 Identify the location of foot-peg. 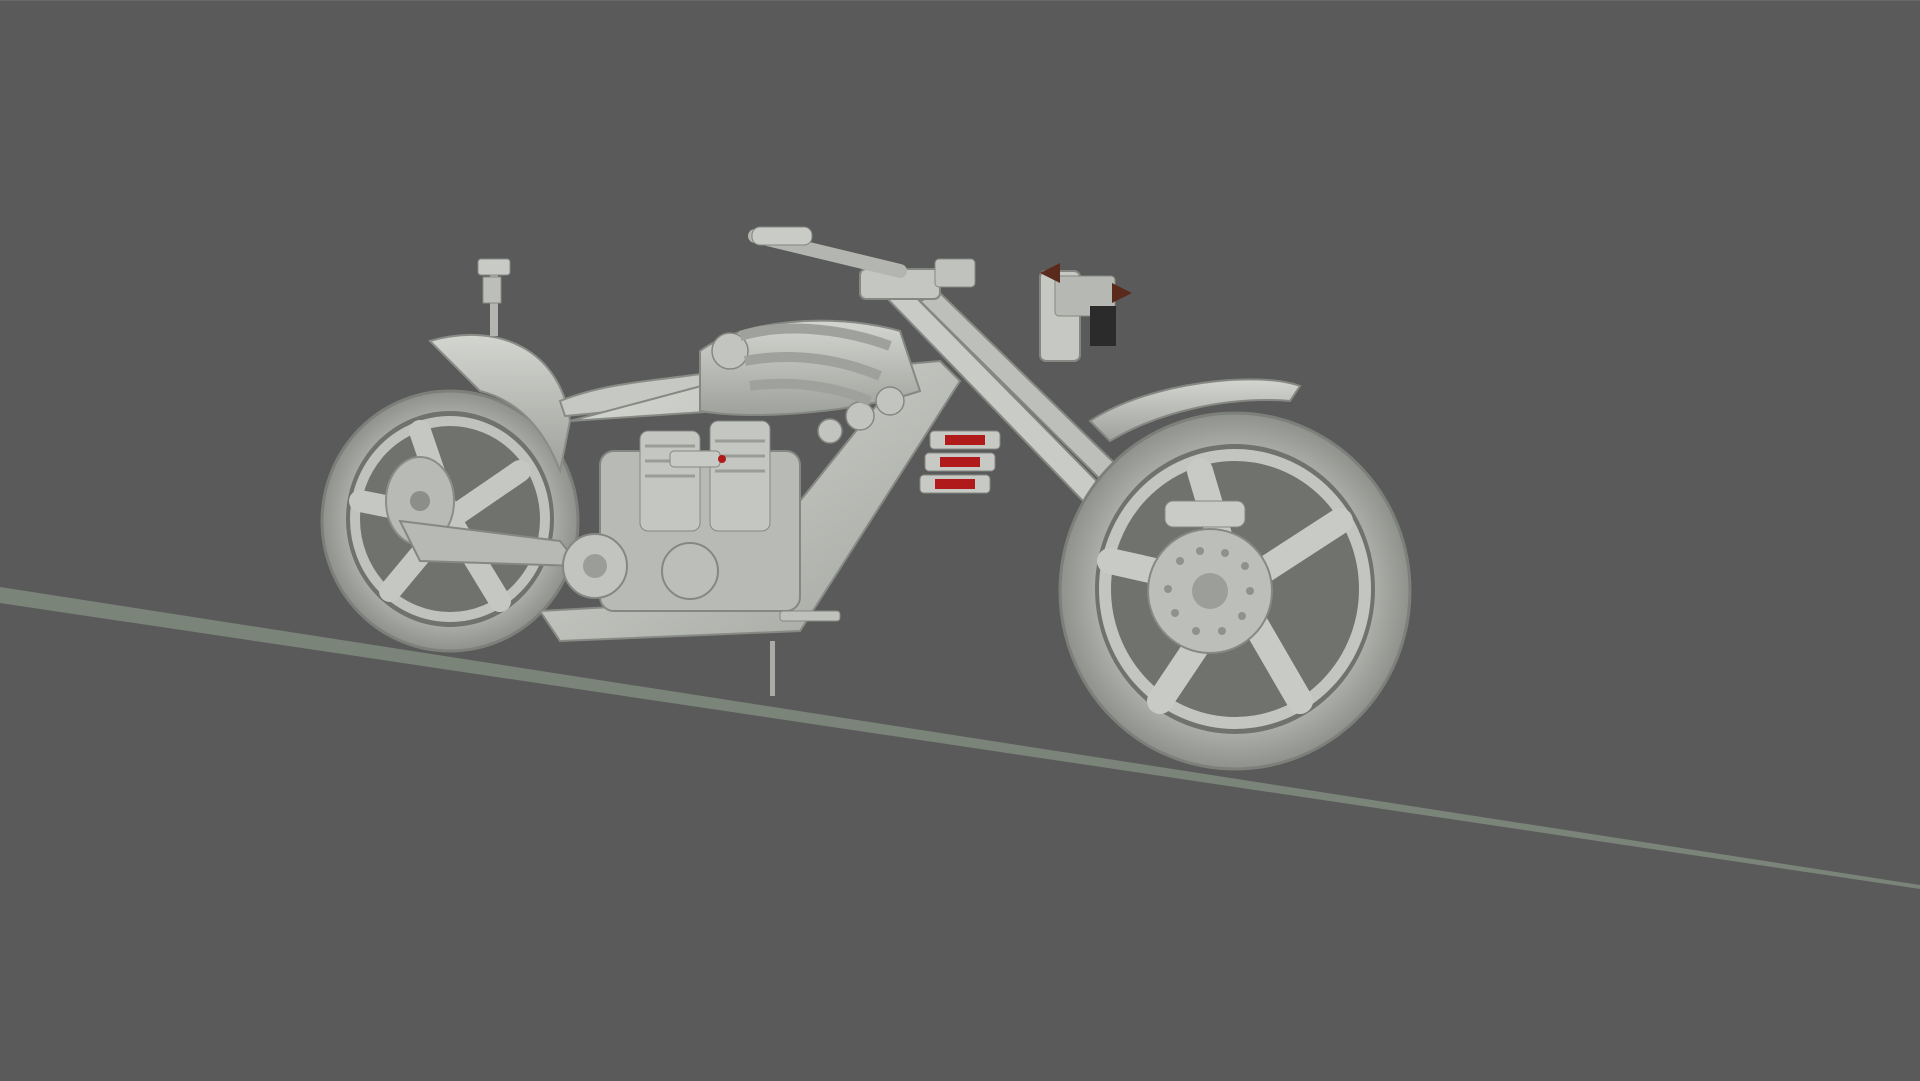
(810, 616).